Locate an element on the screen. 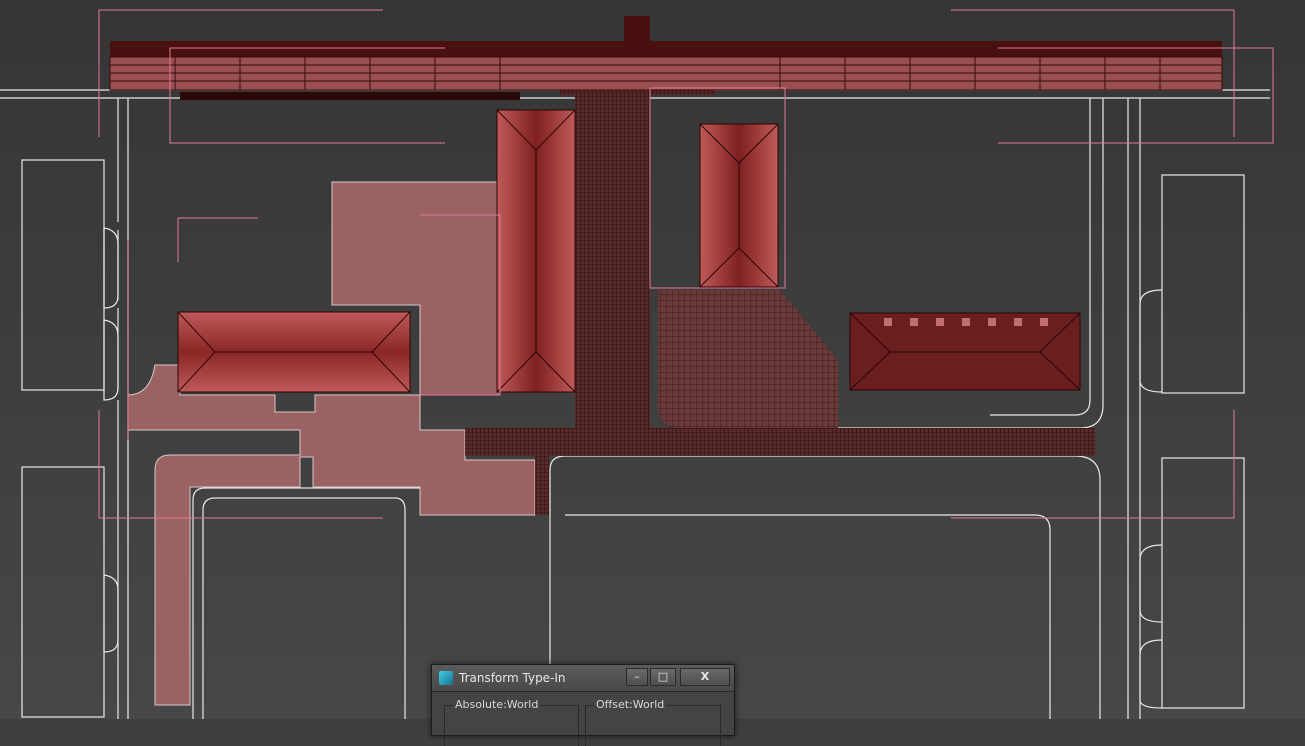 Image resolution: width=1305 pixels, height=746 pixels. building-east is located at coordinates (965, 351).